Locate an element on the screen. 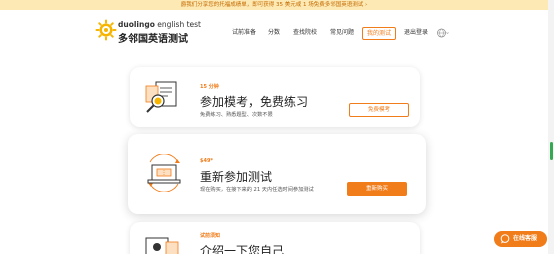 The height and width of the screenshot is (254, 554). repurchase-button: 重新购买 is located at coordinates (377, 189).